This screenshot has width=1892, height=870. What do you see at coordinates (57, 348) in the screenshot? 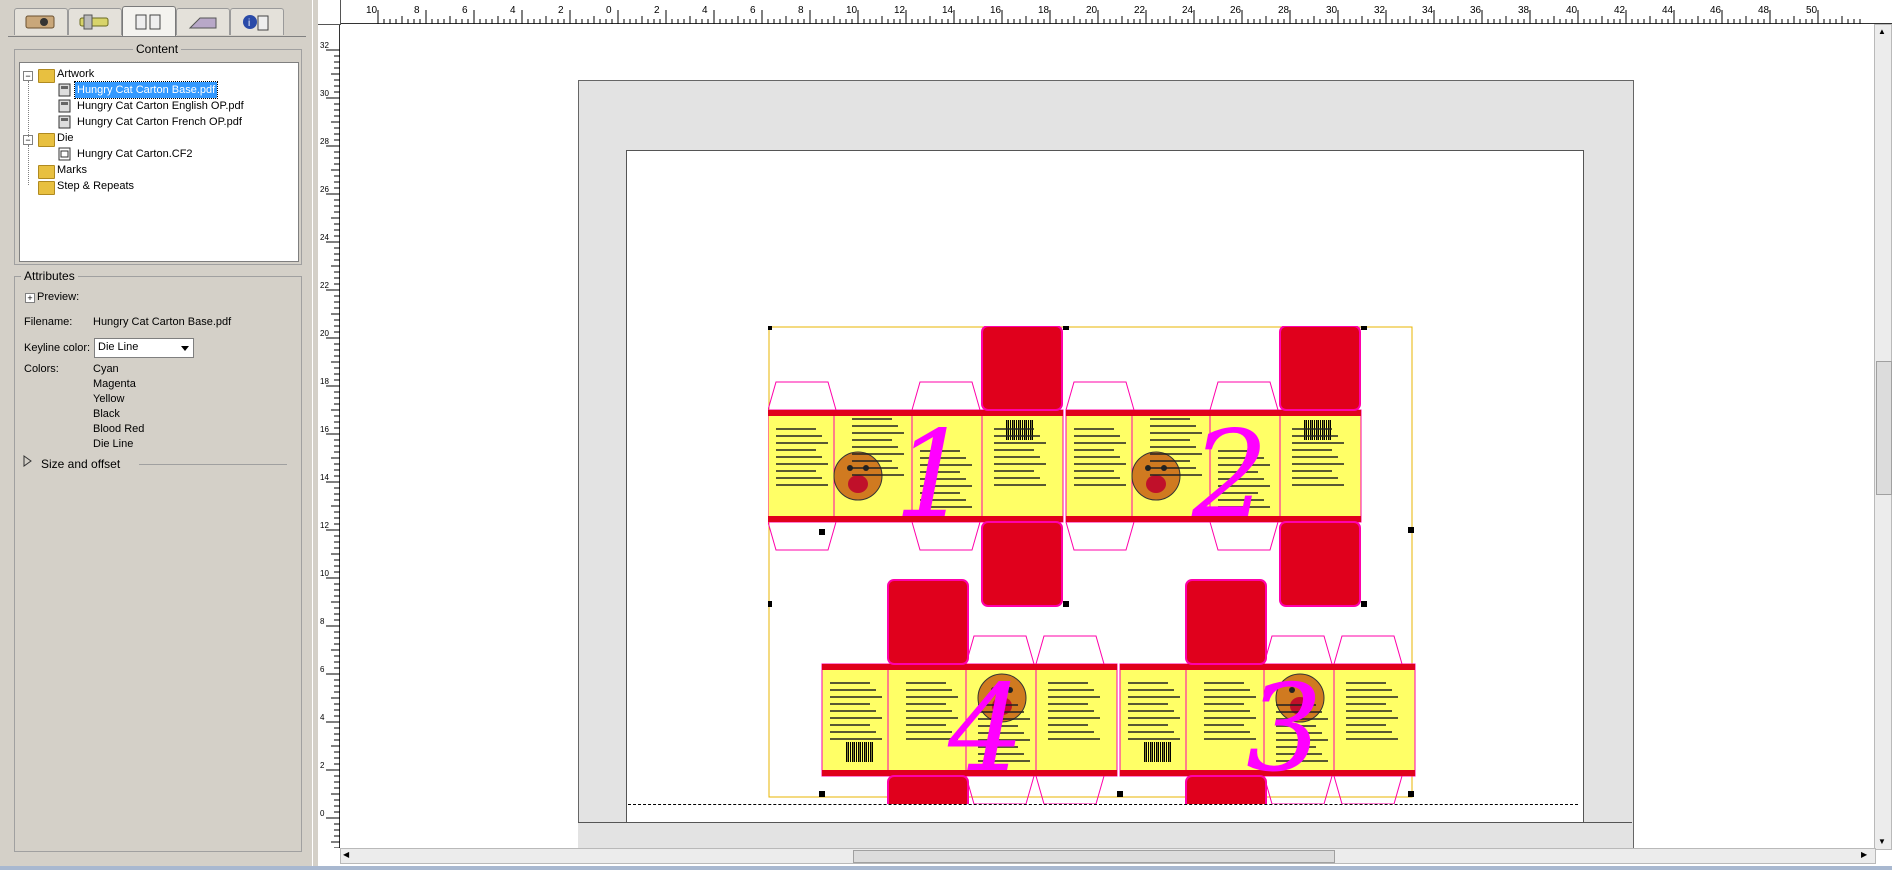
I see `keyline-label: Keyline color:` at bounding box center [57, 348].